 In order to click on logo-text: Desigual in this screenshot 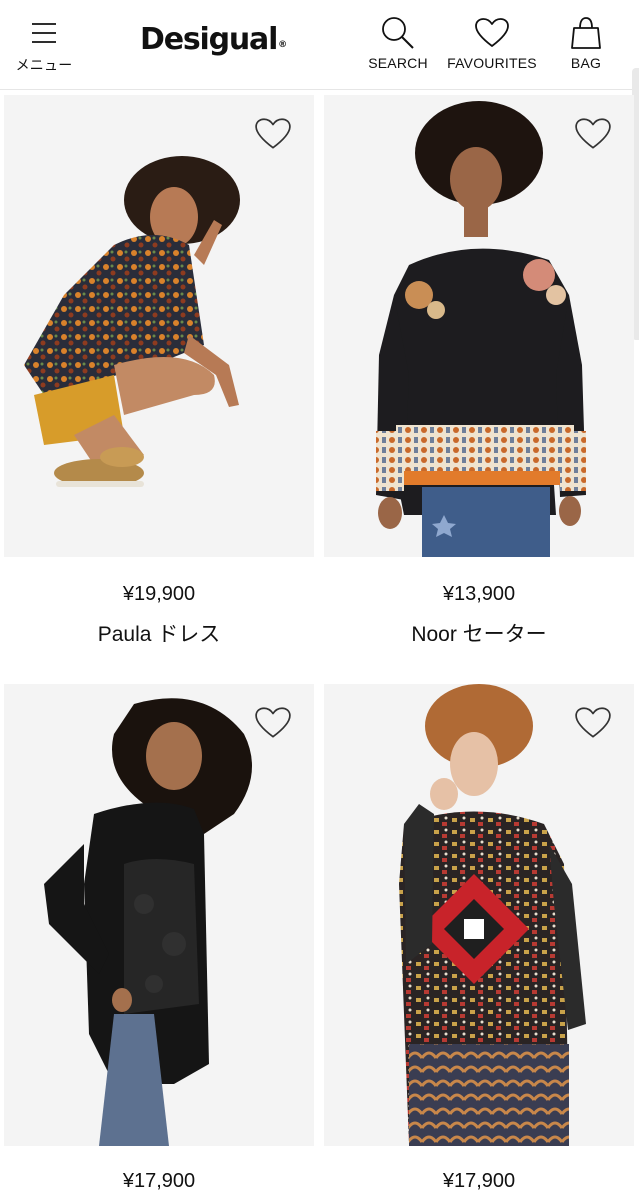, I will do `click(209, 39)`.